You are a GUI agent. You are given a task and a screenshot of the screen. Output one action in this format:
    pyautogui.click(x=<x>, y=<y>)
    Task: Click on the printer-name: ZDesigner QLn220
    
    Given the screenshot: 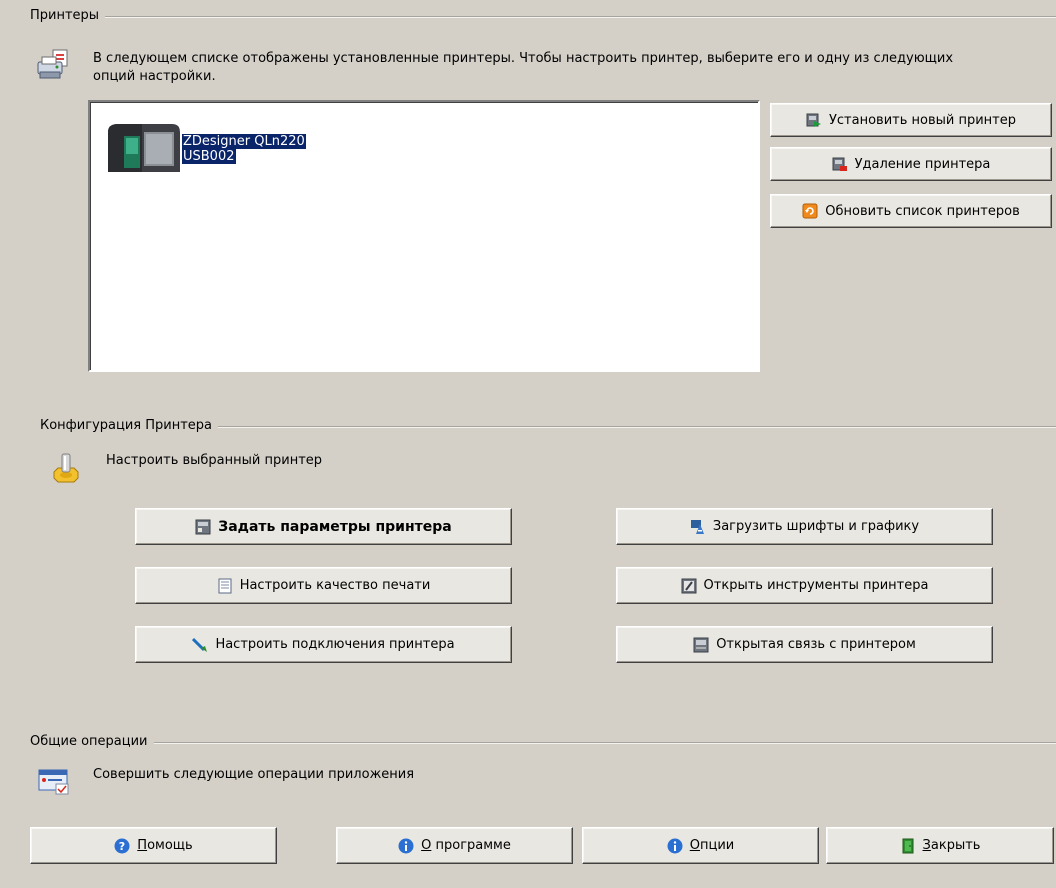 What is the action you would take?
    pyautogui.click(x=244, y=141)
    